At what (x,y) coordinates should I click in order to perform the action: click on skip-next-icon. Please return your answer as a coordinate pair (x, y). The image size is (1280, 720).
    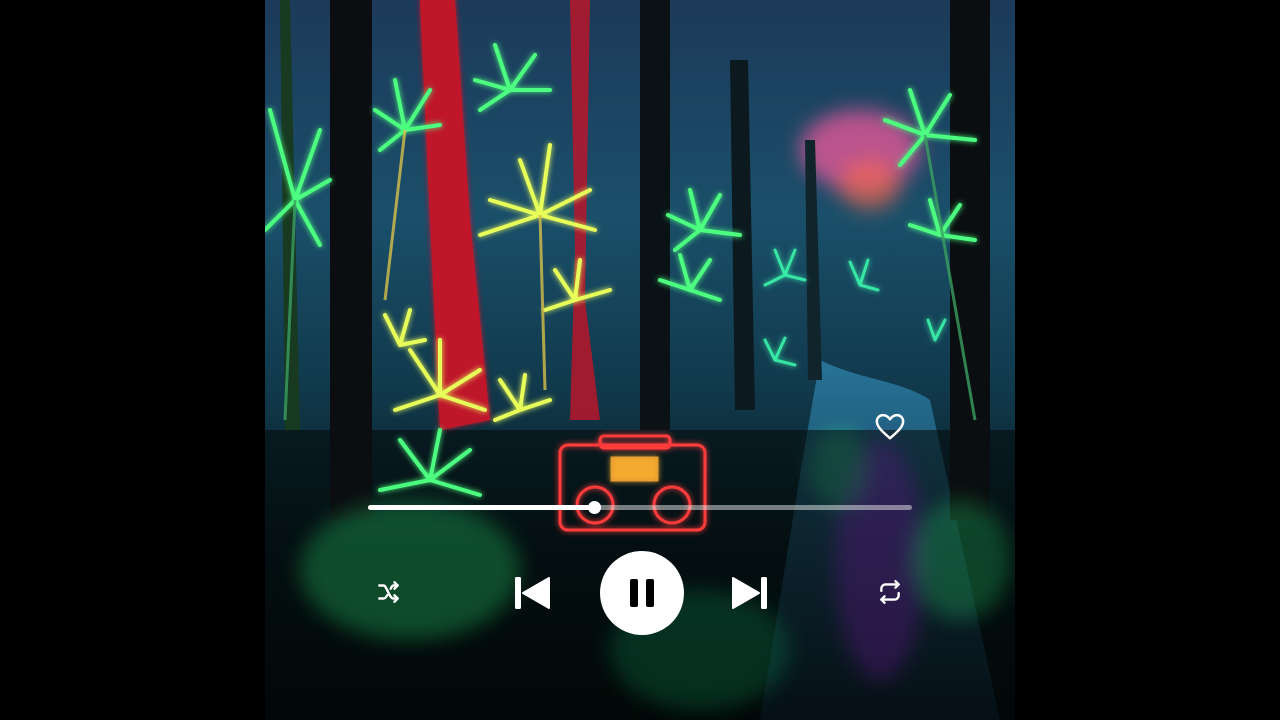
    Looking at the image, I should click on (749, 593).